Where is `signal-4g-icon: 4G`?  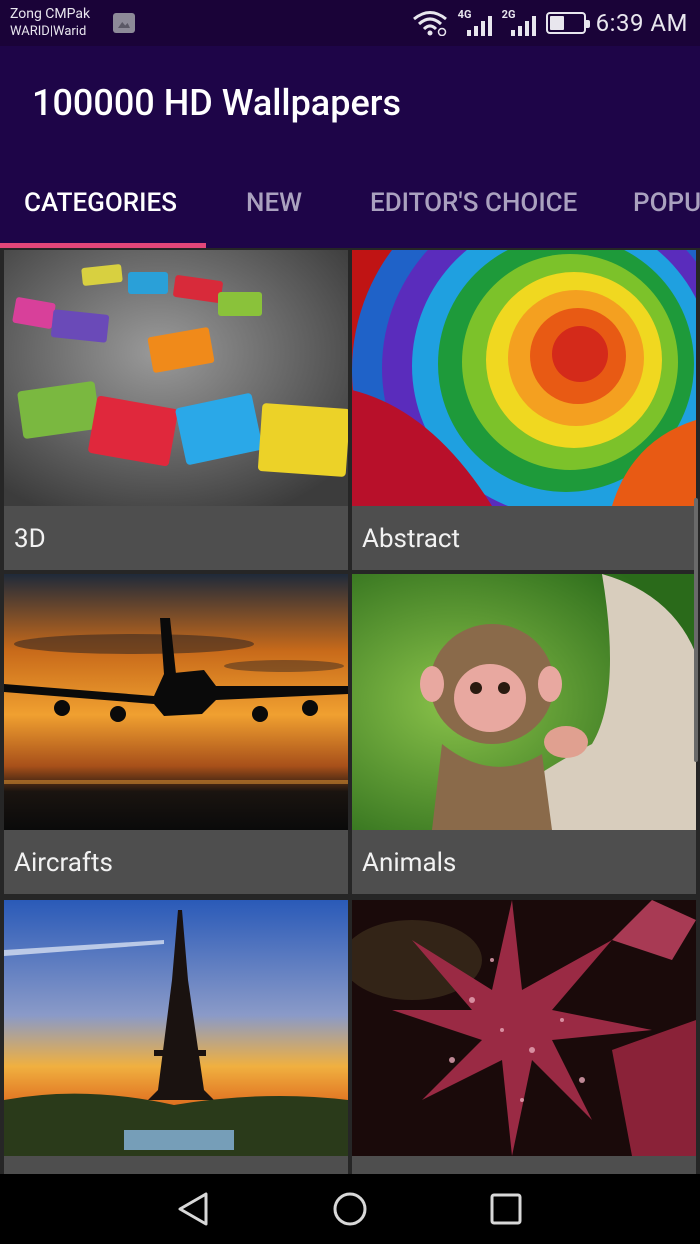
signal-4g-icon: 4G is located at coordinates (475, 22).